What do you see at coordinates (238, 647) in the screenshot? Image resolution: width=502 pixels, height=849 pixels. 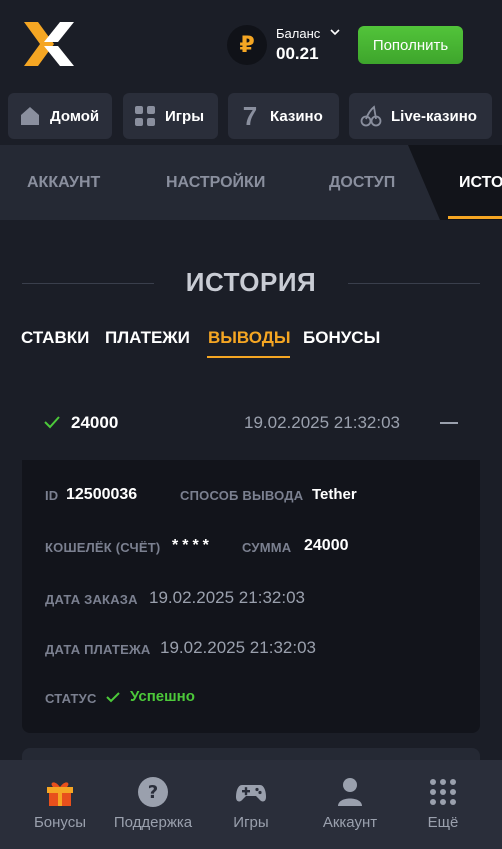 I see `payment-date-value: 19.02.2025 21:32:03` at bounding box center [238, 647].